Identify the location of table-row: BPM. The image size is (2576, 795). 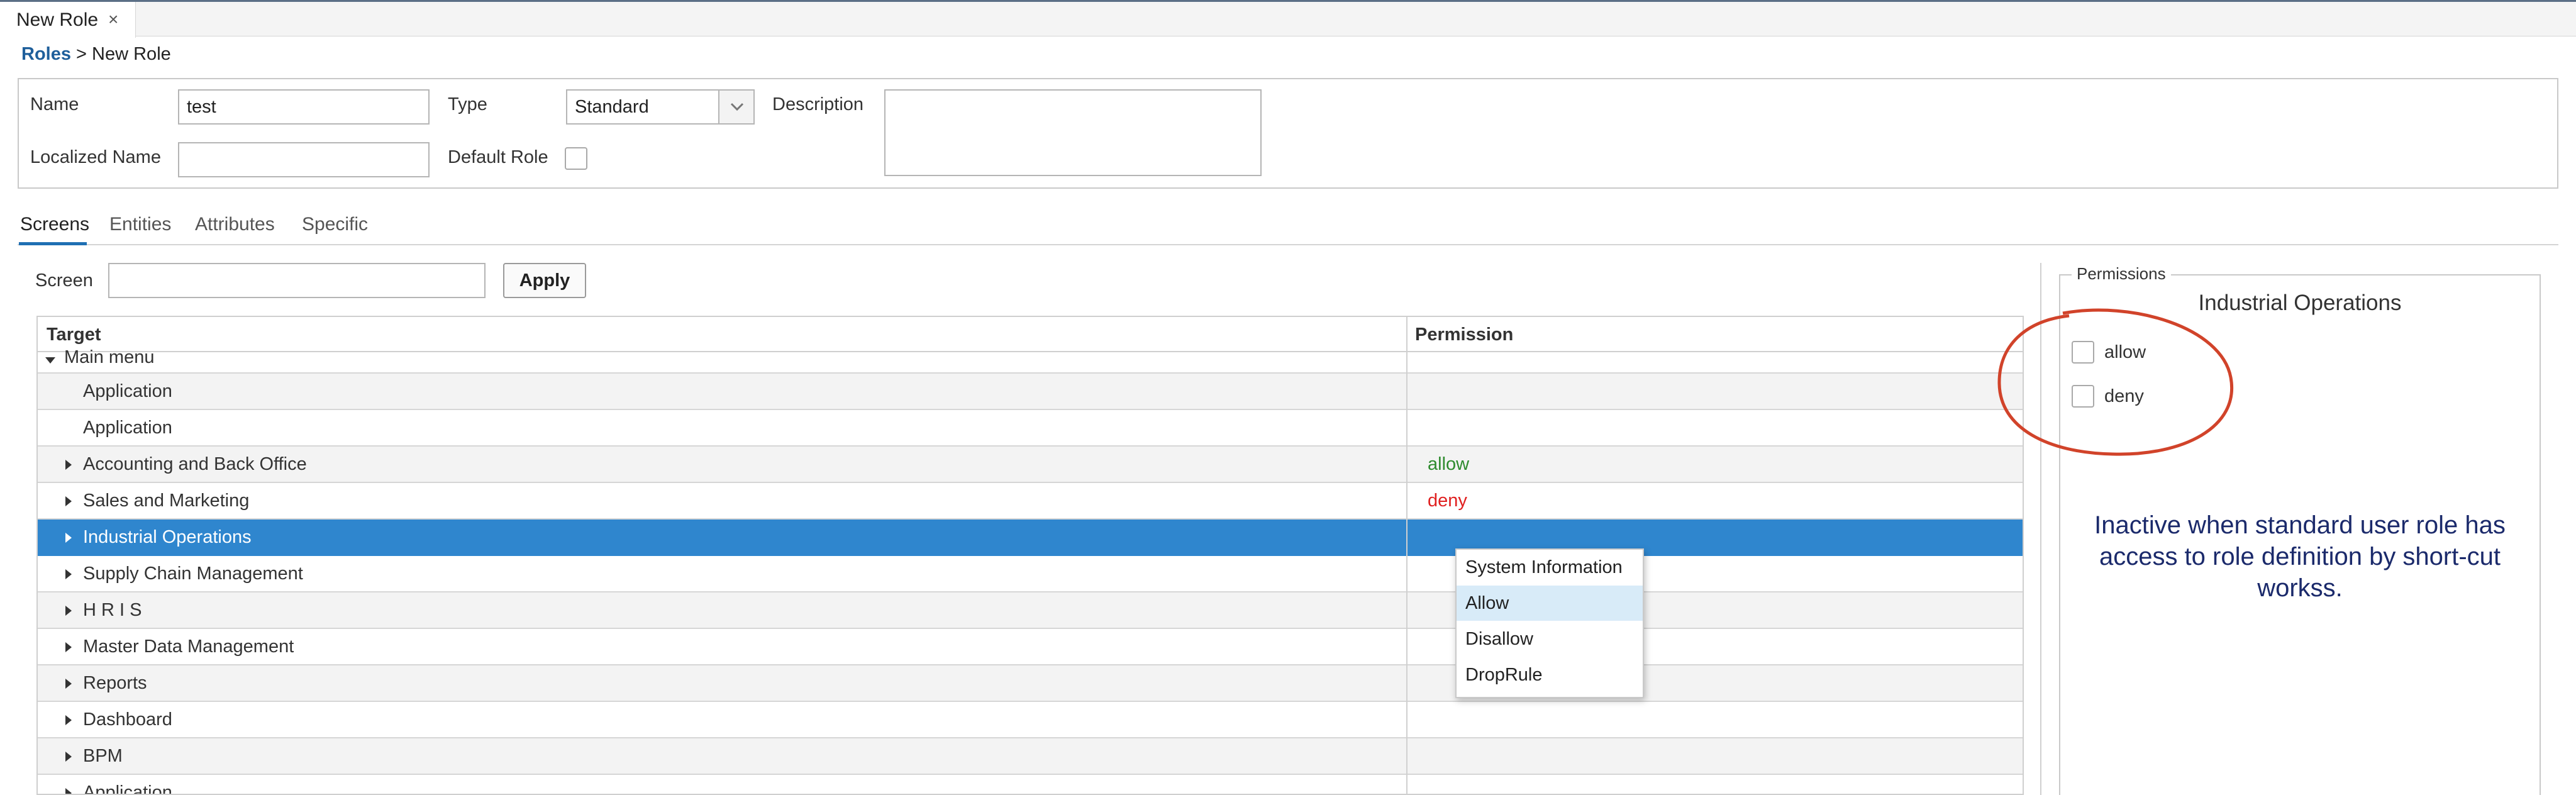
(1030, 756).